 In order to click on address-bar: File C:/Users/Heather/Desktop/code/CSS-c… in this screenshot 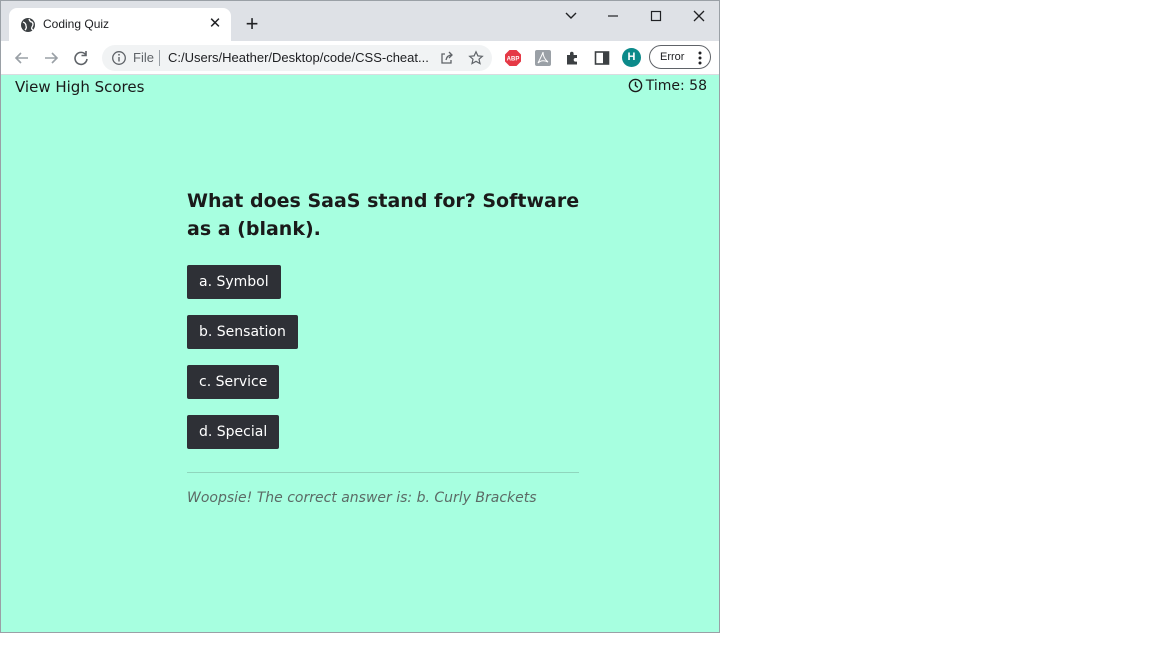, I will do `click(297, 58)`.